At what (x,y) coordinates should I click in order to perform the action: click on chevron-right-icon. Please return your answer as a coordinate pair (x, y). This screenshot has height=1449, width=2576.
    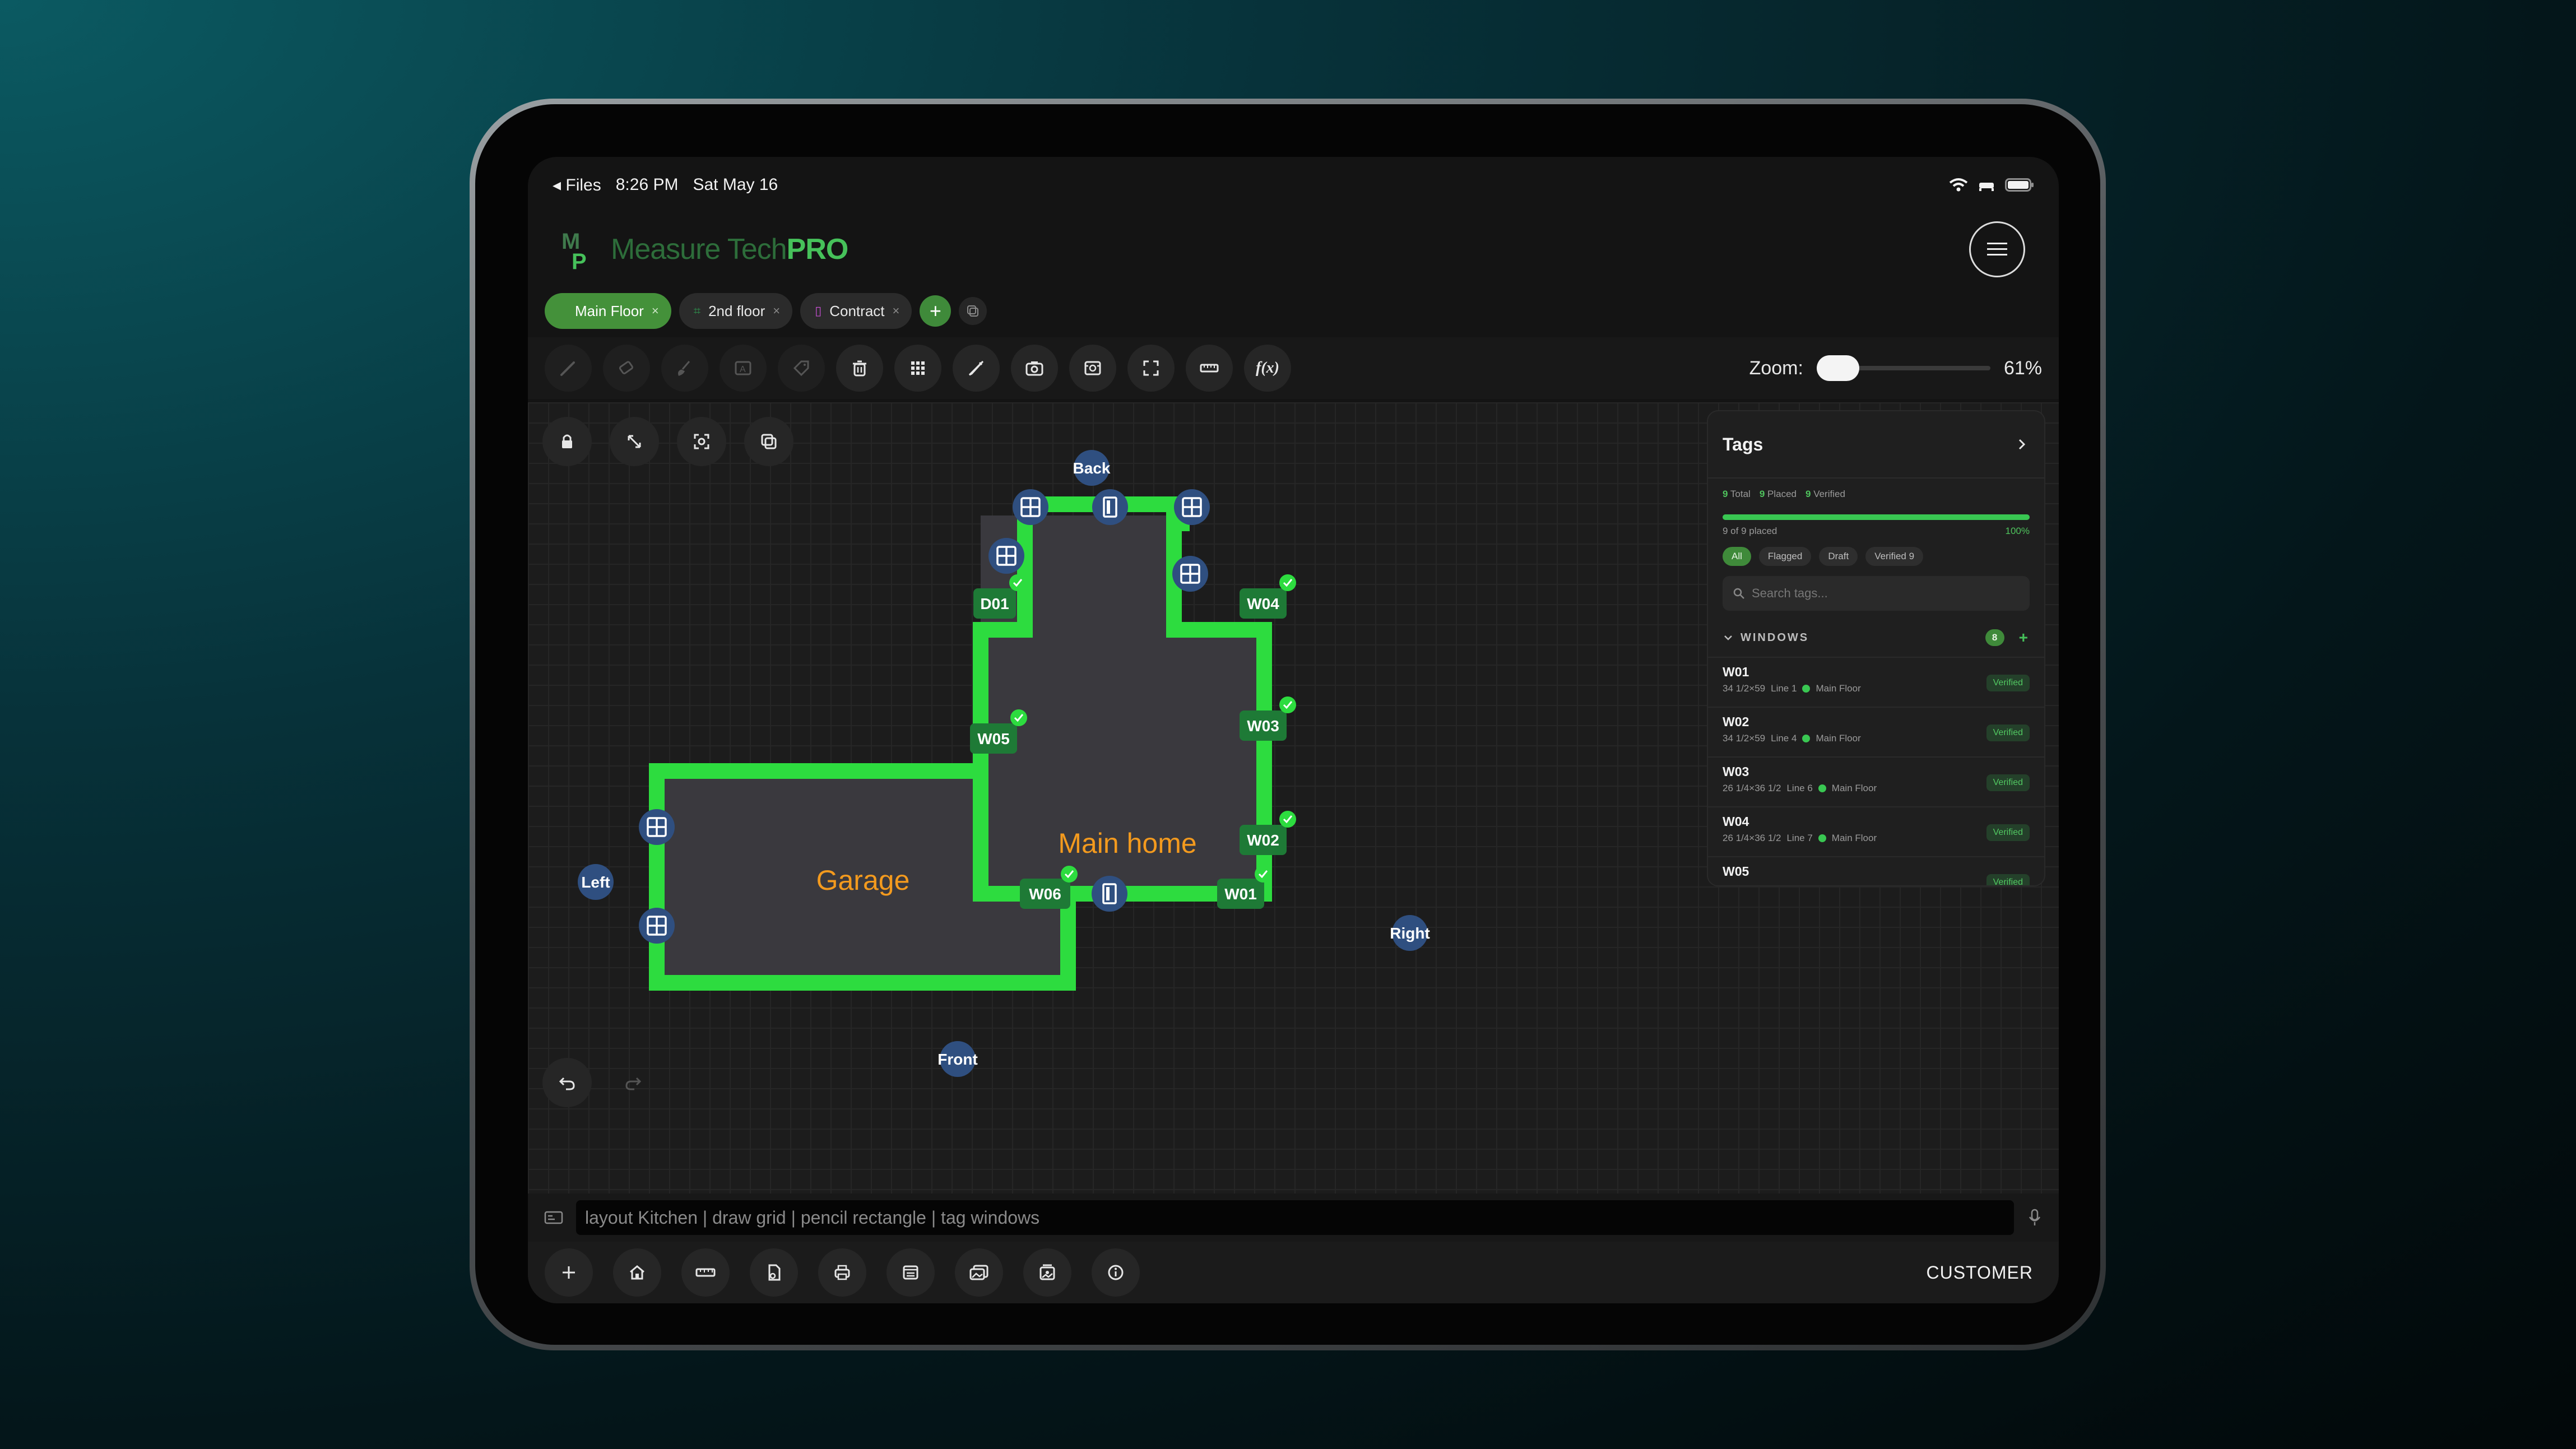
    Looking at the image, I should click on (2022, 444).